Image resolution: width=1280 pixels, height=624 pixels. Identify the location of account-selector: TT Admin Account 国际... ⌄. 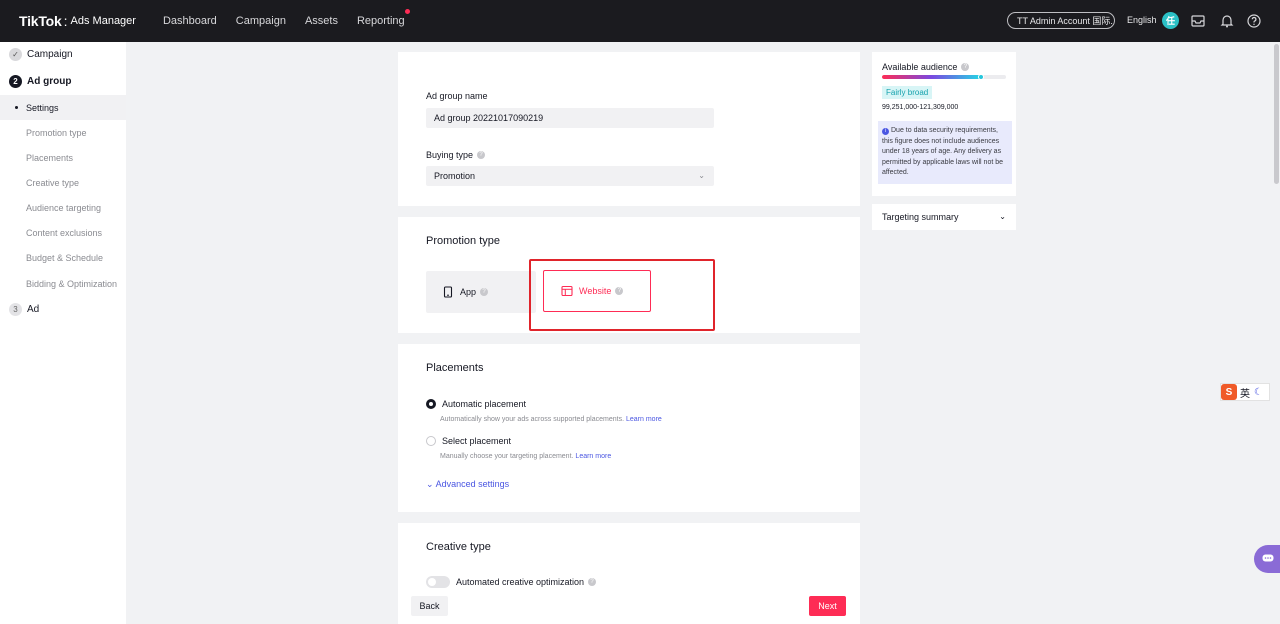
(1061, 20).